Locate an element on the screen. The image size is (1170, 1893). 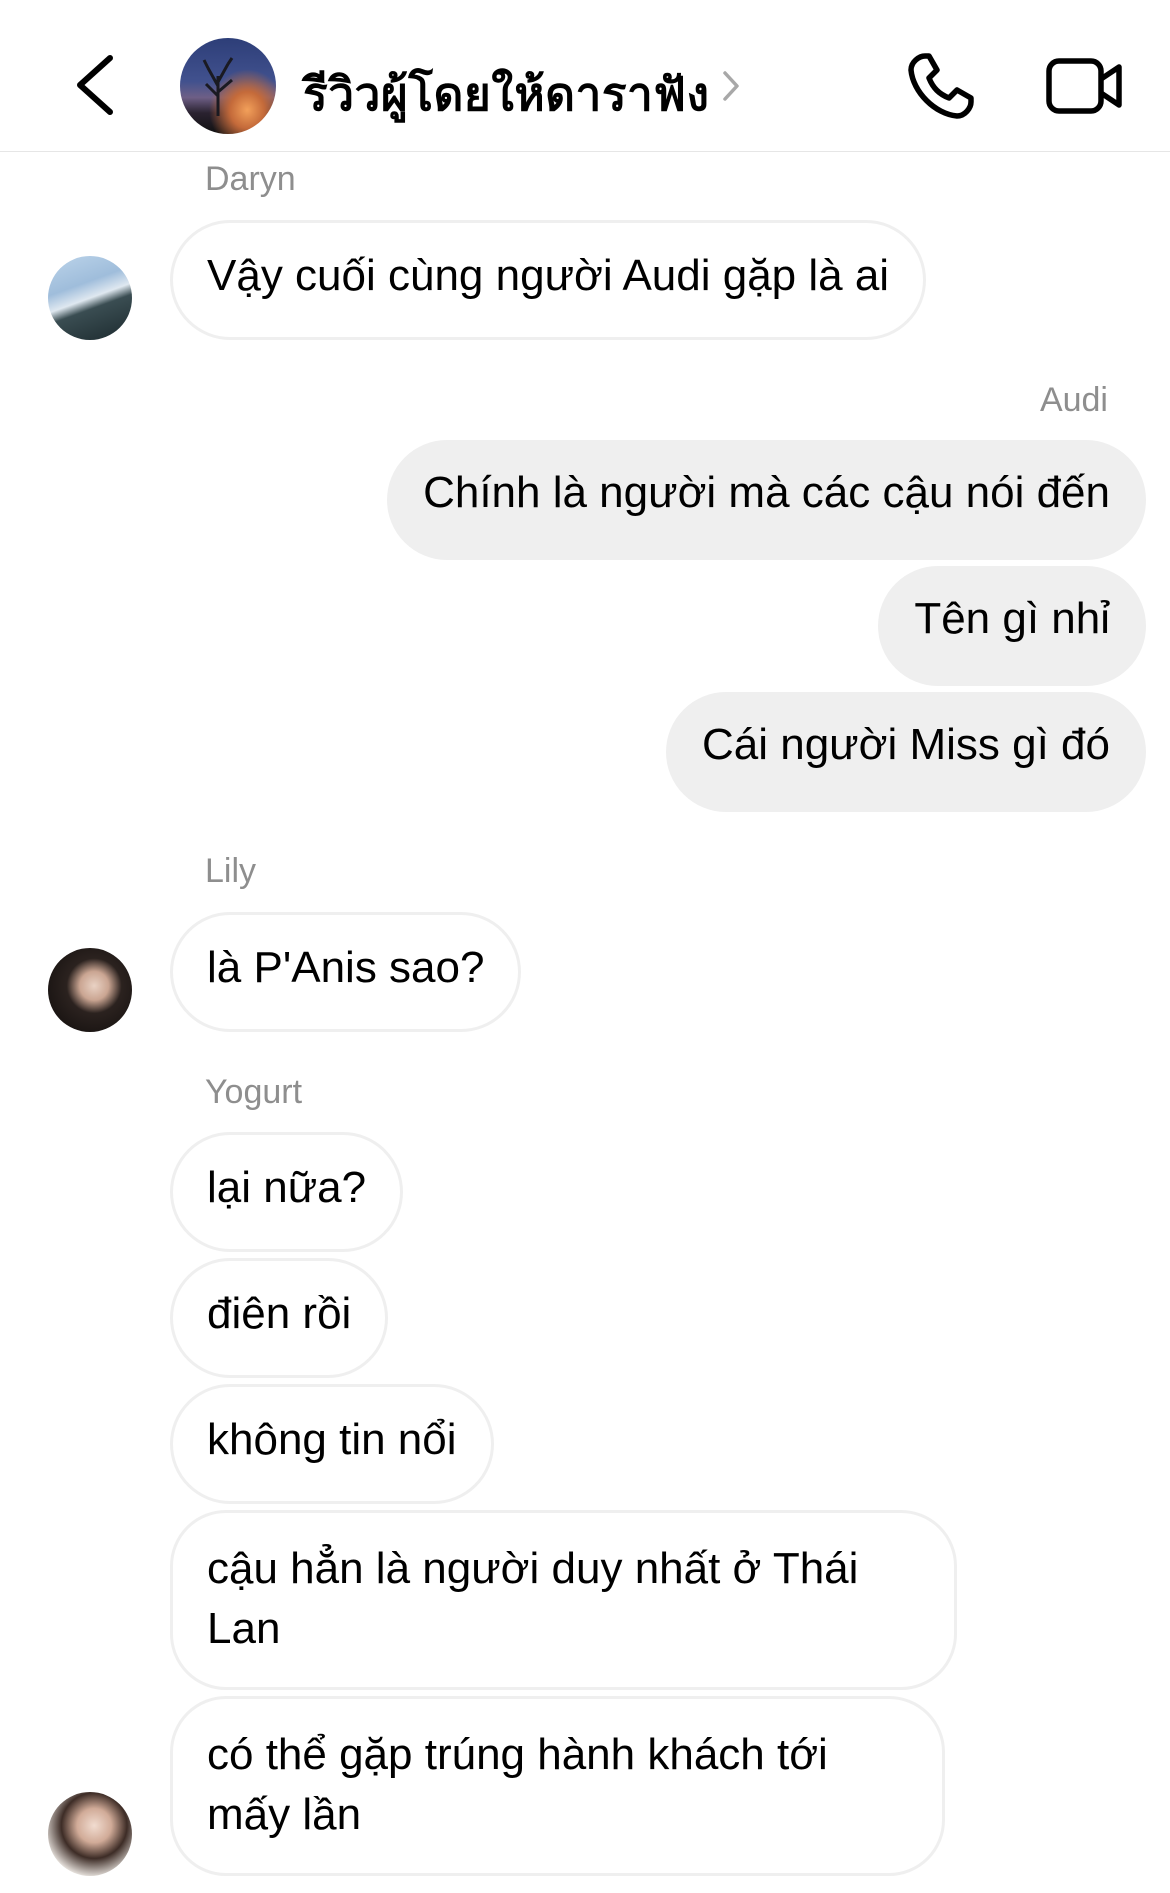
message-bubble: Chính là người mà các cậu nói đến is located at coordinates (766, 500).